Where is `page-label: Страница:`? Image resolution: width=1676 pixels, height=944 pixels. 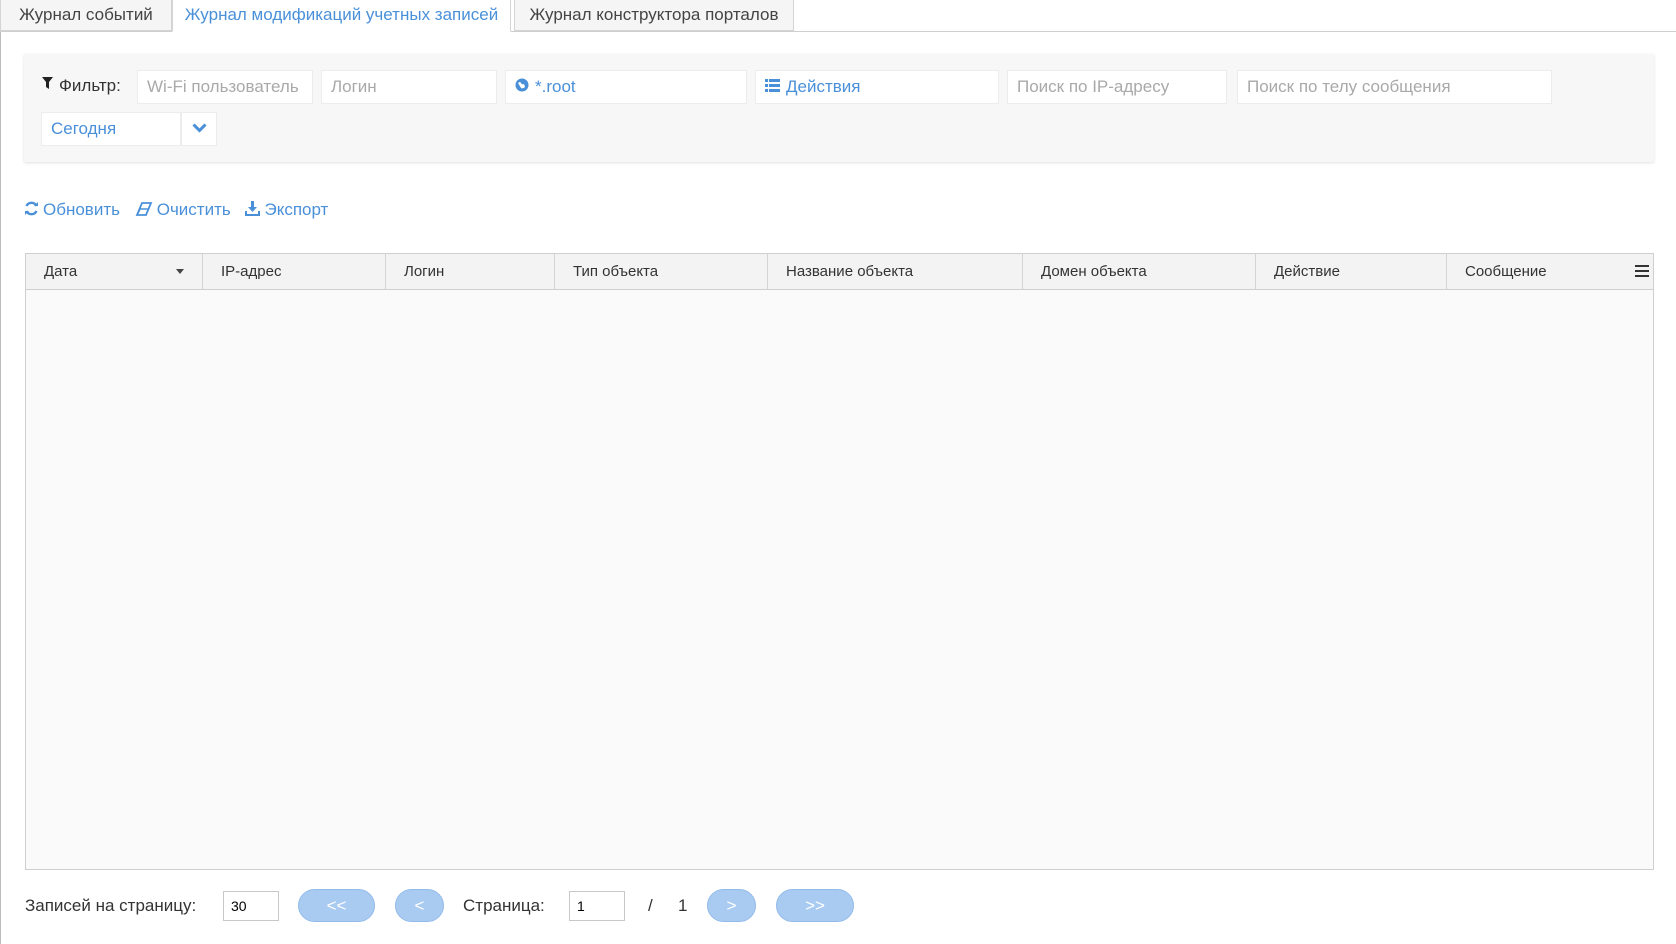 page-label: Страница: is located at coordinates (504, 905).